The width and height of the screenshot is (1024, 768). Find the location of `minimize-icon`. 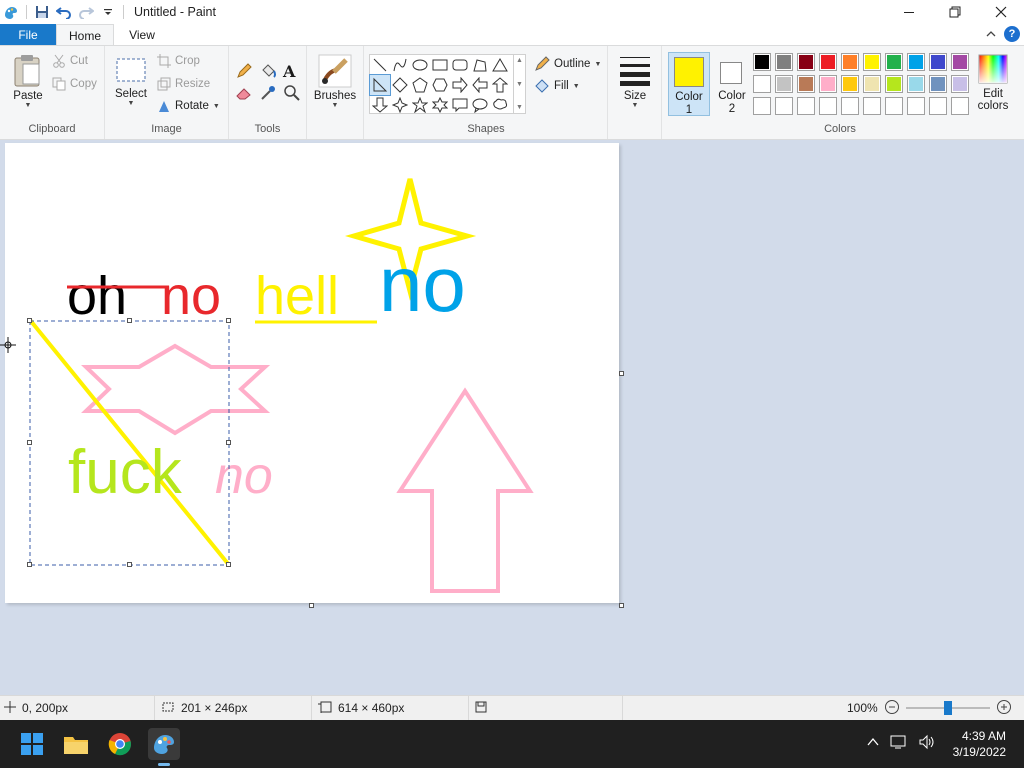

minimize-icon is located at coordinates (909, 12).